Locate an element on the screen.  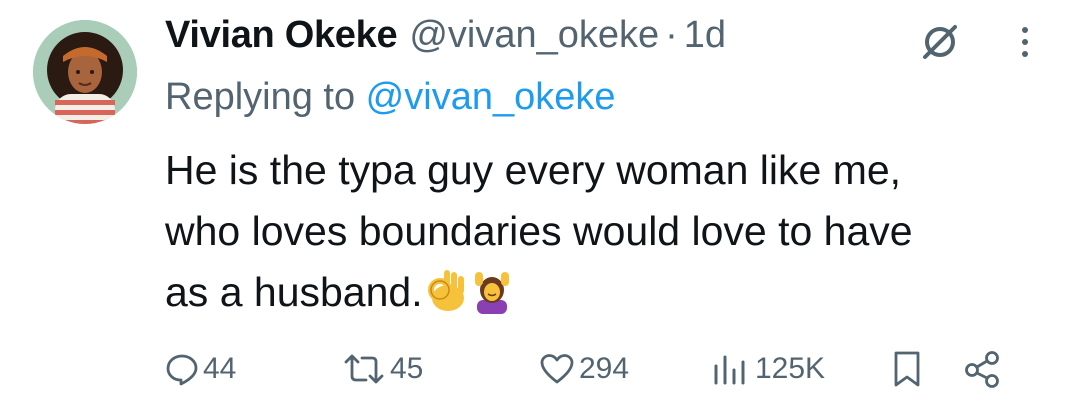
woman-getting-massage-emoji is located at coordinates (492, 291).